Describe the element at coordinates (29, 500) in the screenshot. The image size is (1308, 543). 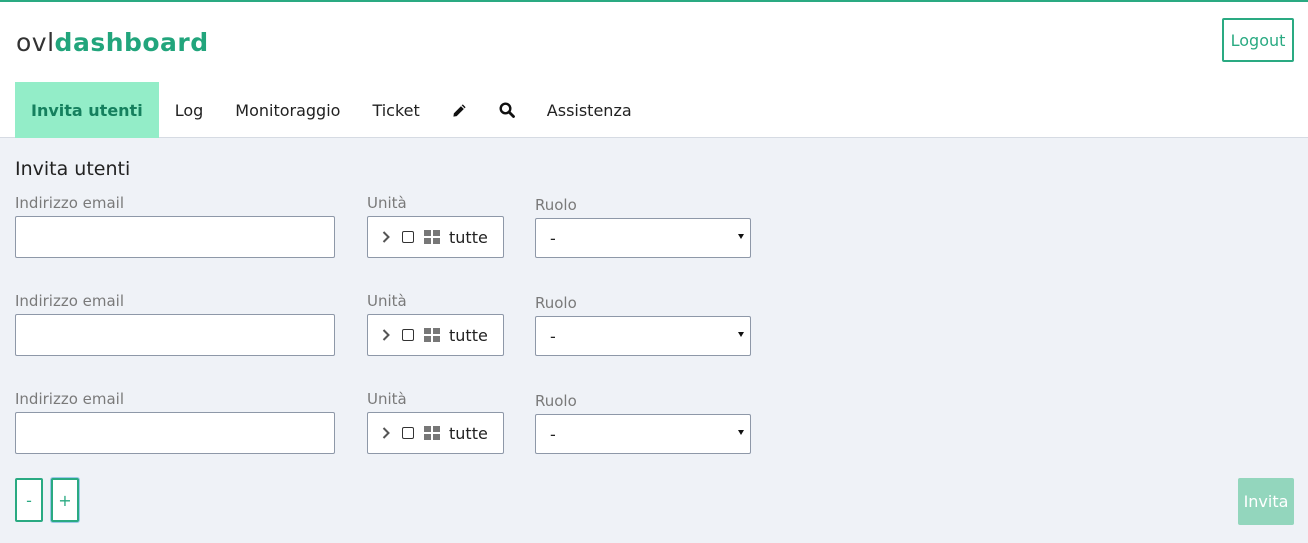
I see `remove-row-button: -` at that location.